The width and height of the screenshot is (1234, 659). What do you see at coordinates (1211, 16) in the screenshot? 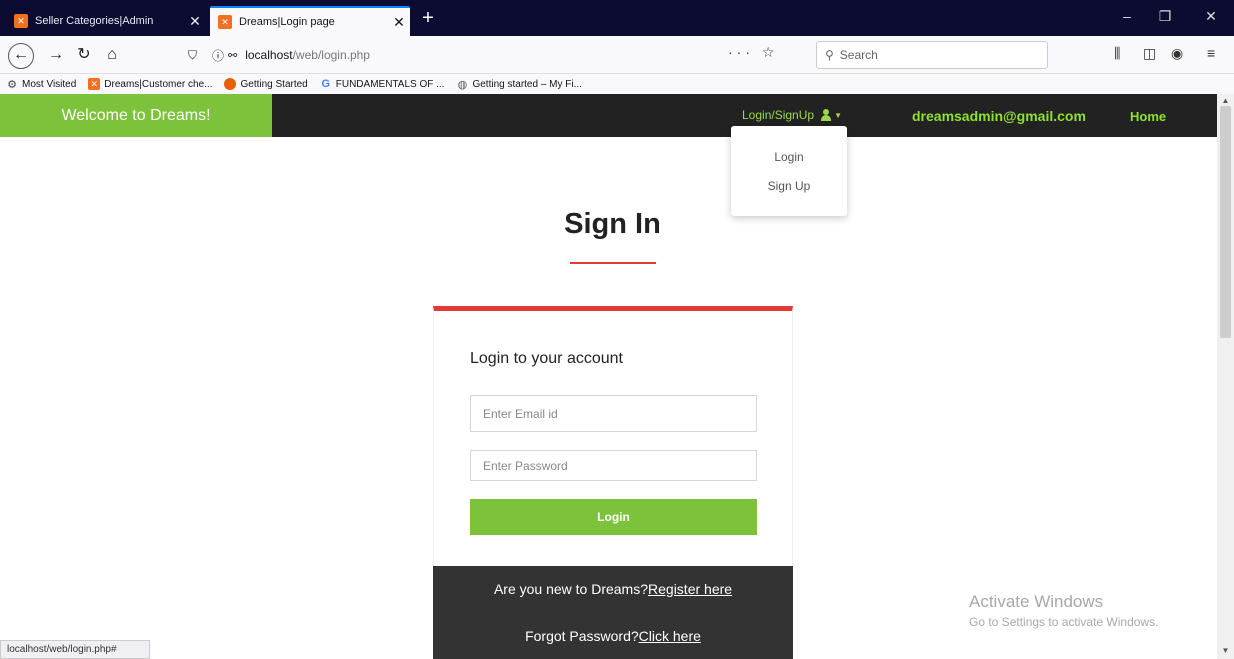
I see `close-window-icon: ✕` at bounding box center [1211, 16].